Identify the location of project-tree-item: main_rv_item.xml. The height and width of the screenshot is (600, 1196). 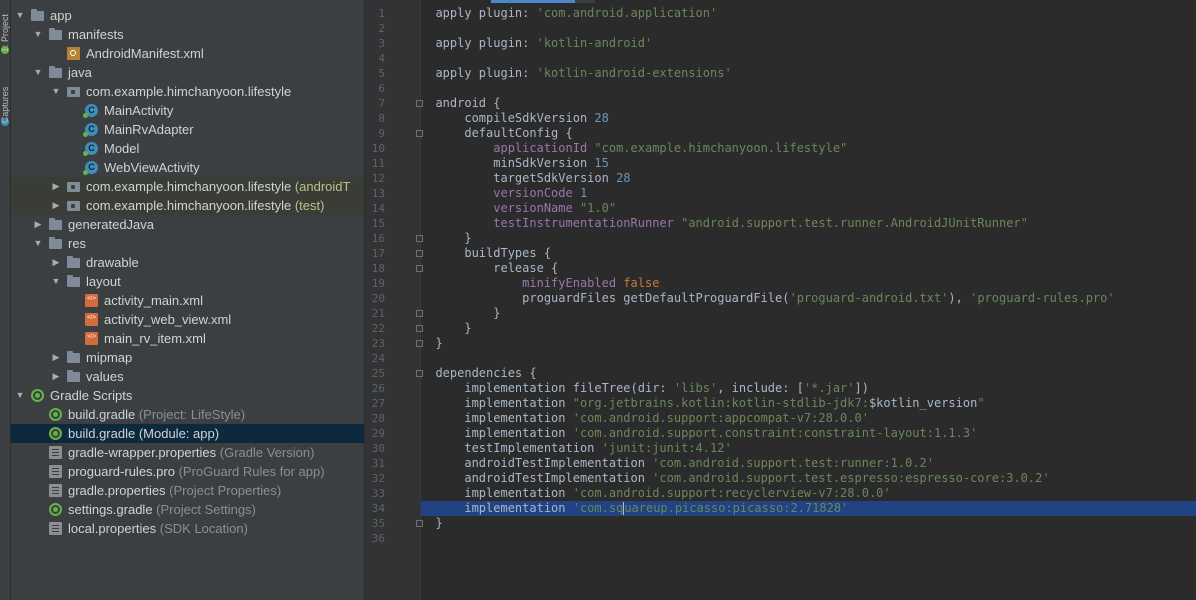
(187, 338).